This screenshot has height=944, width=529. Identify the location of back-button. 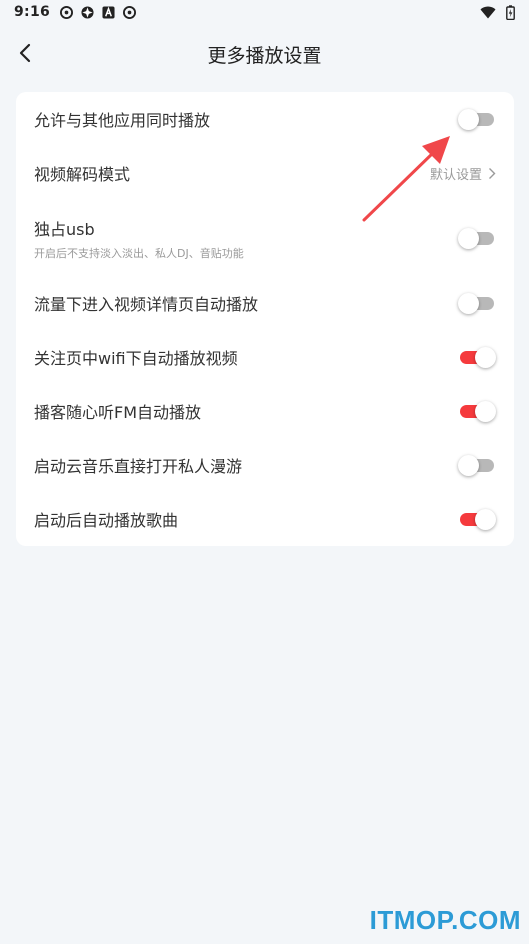
(25, 53).